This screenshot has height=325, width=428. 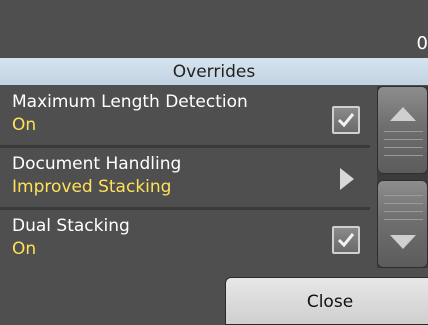 I want to click on close-button-label: Close, so click(x=330, y=302).